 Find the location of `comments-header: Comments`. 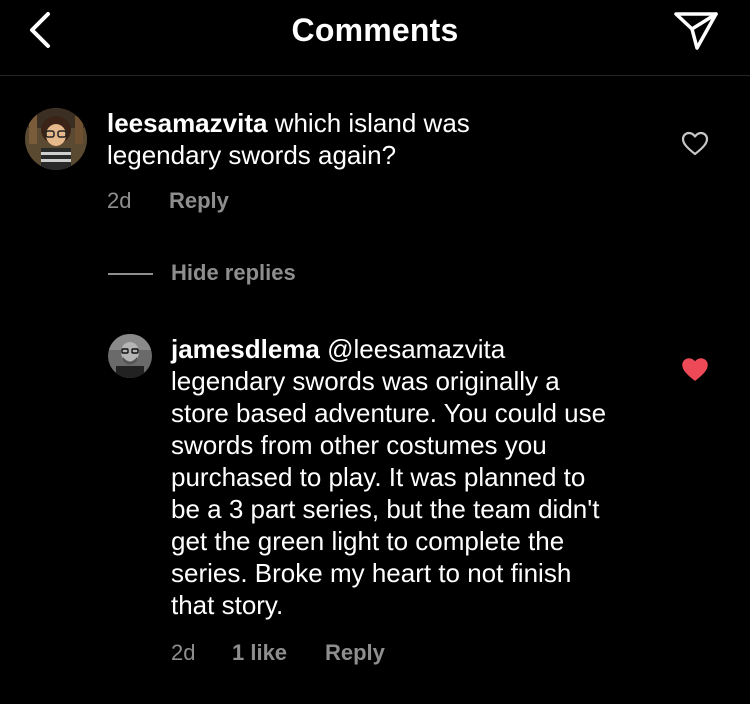

comments-header: Comments is located at coordinates (375, 38).